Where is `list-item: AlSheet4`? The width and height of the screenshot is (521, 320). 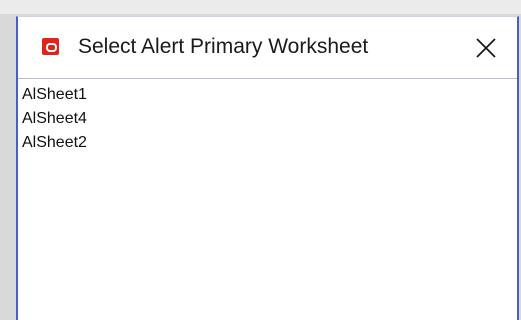 list-item: AlSheet4 is located at coordinates (54, 119).